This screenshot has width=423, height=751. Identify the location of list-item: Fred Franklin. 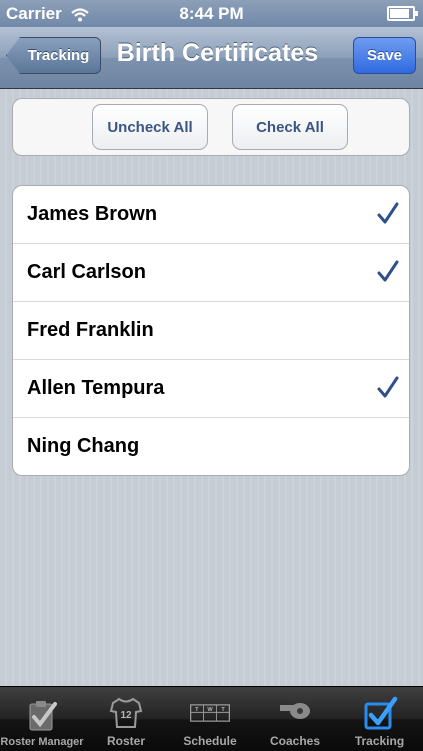
(211, 331).